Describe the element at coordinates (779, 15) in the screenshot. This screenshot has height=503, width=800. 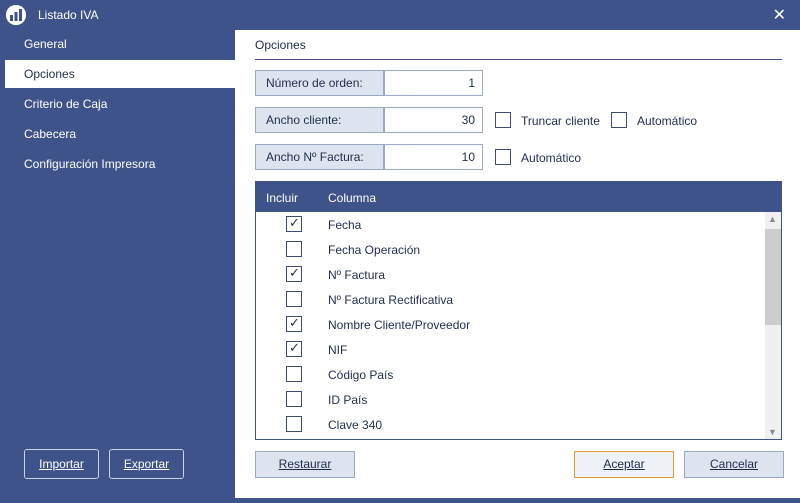
I see `close-icon: ✕` at that location.